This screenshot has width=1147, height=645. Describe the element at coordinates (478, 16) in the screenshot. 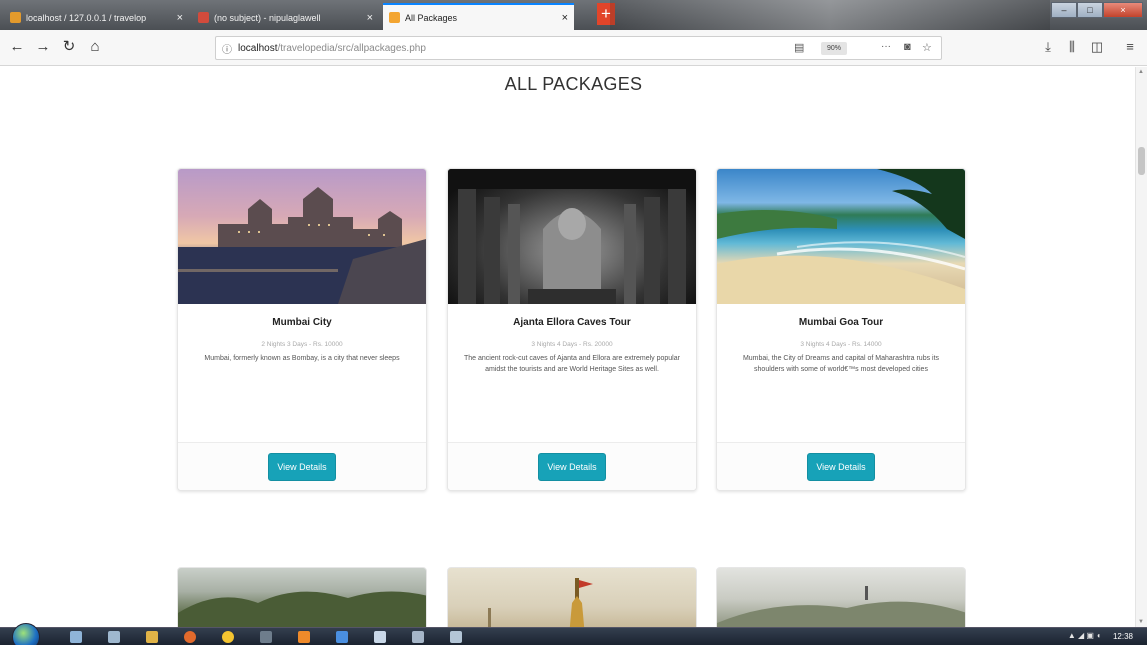

I see `tab-all-packages: All Packages ×` at that location.